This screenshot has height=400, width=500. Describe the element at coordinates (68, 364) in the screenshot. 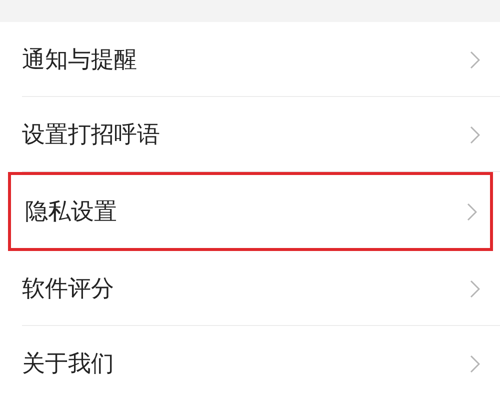

I see `menu-item-label: 关于我们` at that location.